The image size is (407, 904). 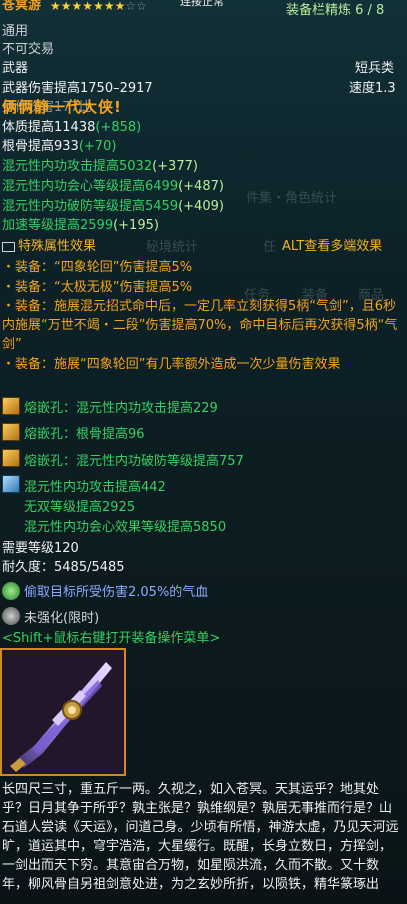 I want to click on bg-label-collection: 件集・角色统计, so click(x=292, y=198).